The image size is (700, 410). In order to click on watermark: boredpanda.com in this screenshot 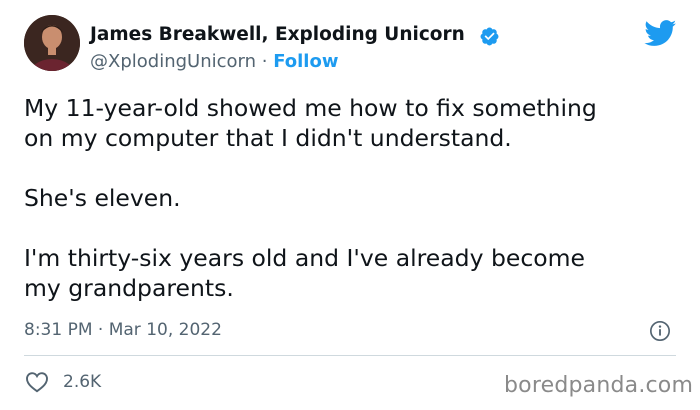, I will do `click(599, 385)`.